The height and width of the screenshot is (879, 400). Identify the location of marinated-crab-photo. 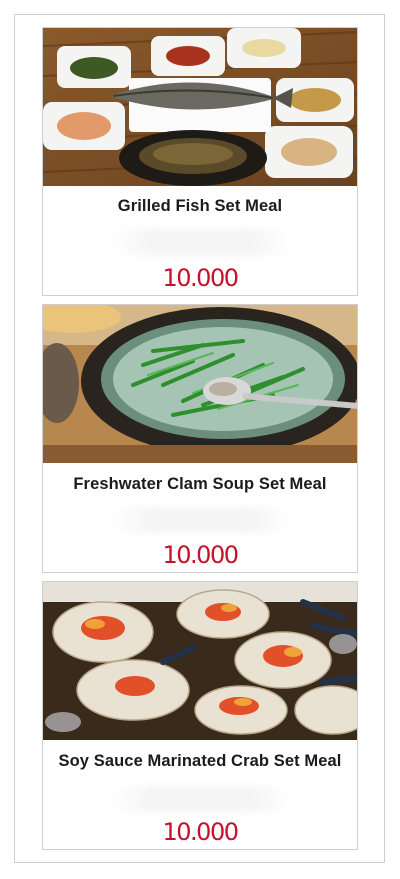
(200, 661).